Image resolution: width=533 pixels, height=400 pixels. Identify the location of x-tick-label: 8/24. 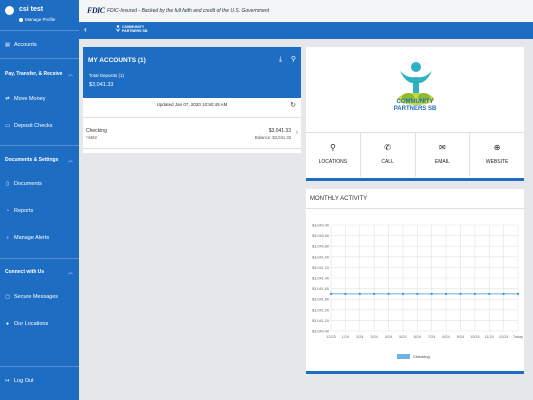
(445, 337).